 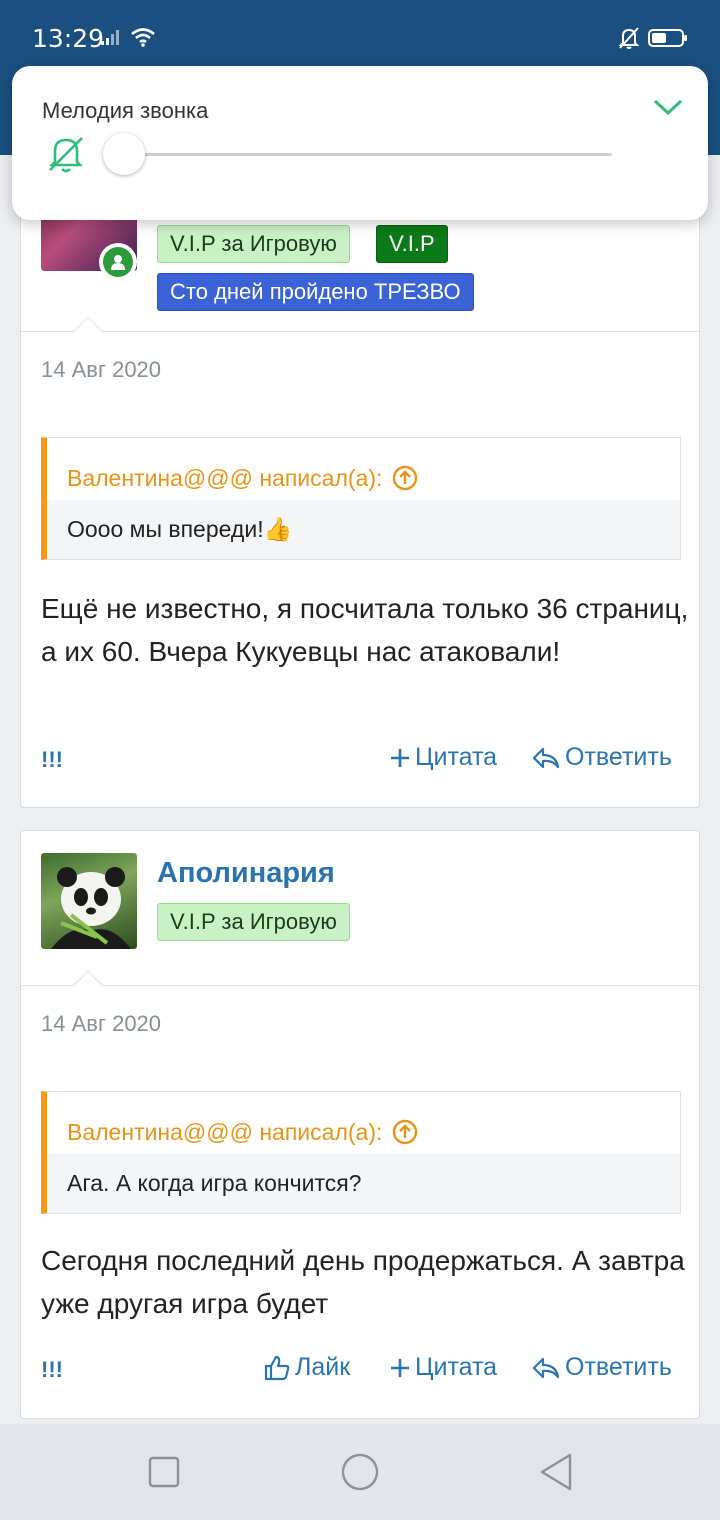 I want to click on user-badge: Сто дней пройдено ТРЕЗВО, so click(x=315, y=292).